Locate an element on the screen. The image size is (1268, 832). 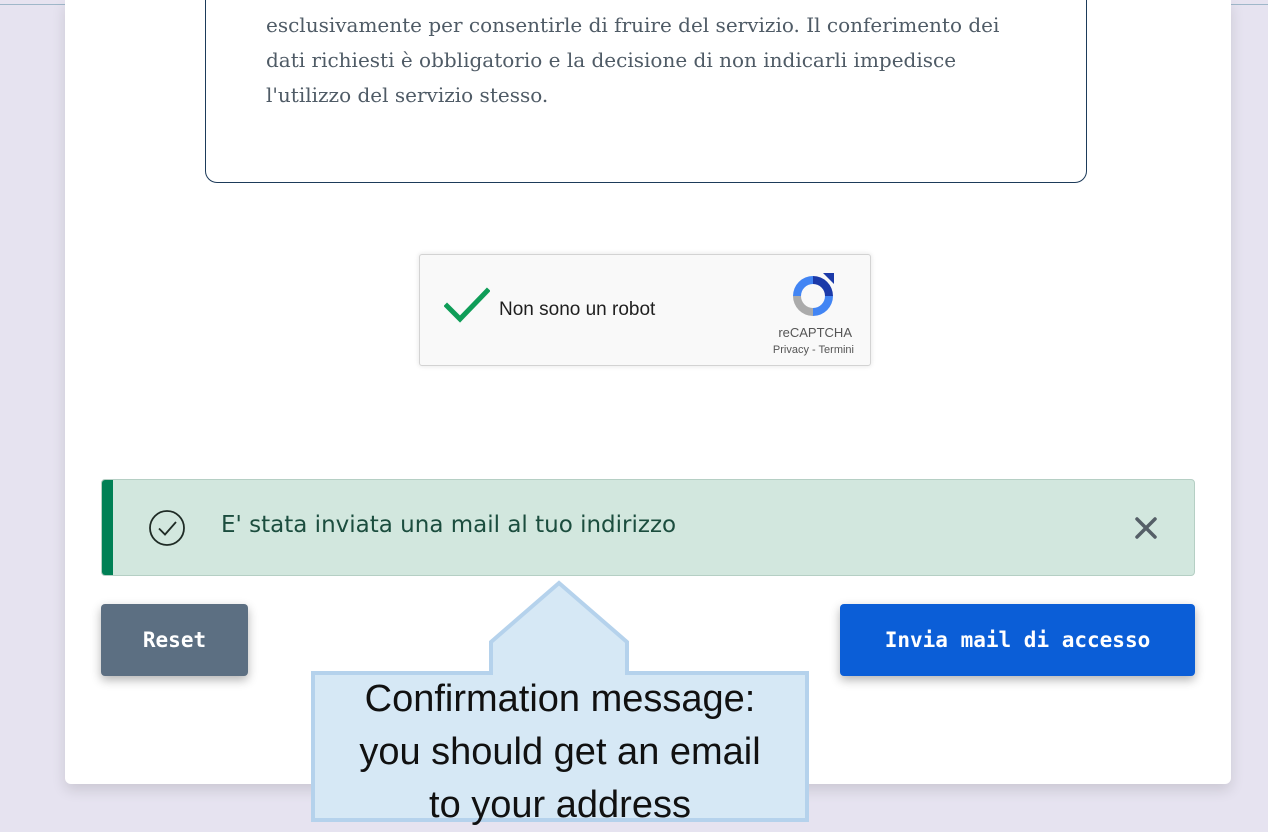
callout-line: Confirmation message: is located at coordinates (560, 699).